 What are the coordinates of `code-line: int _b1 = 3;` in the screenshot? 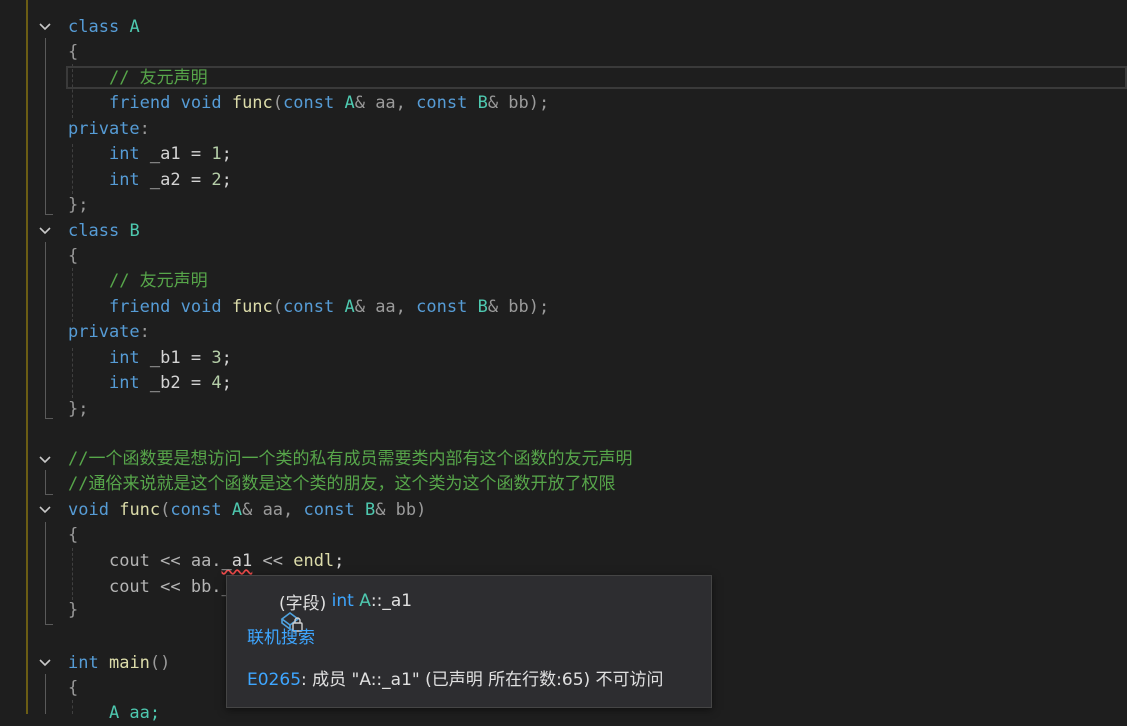 It's located at (150, 358).